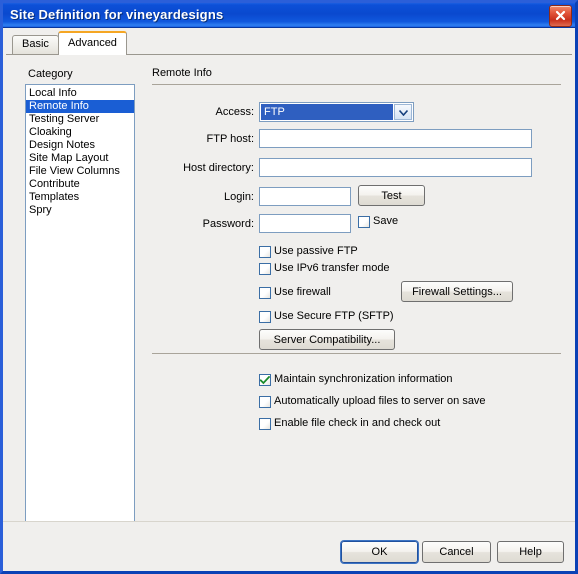  I want to click on category-item-file-view-columns: File View Columns, so click(80, 171).